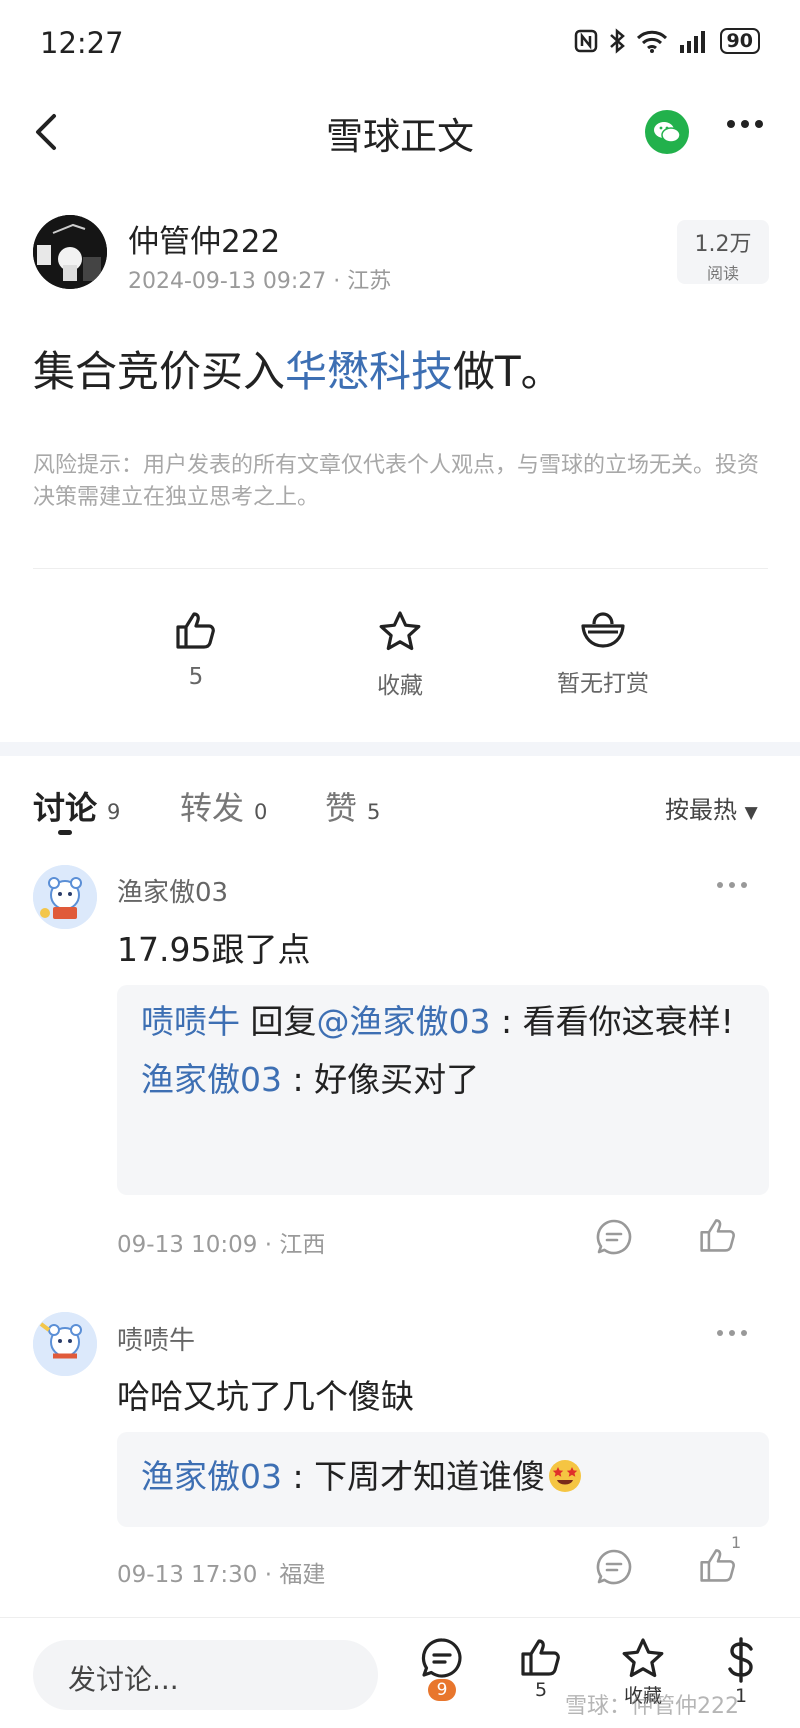 This screenshot has height=1728, width=800. I want to click on reply-item: 渔家傲03 : 好像买对了, so click(443, 1076).